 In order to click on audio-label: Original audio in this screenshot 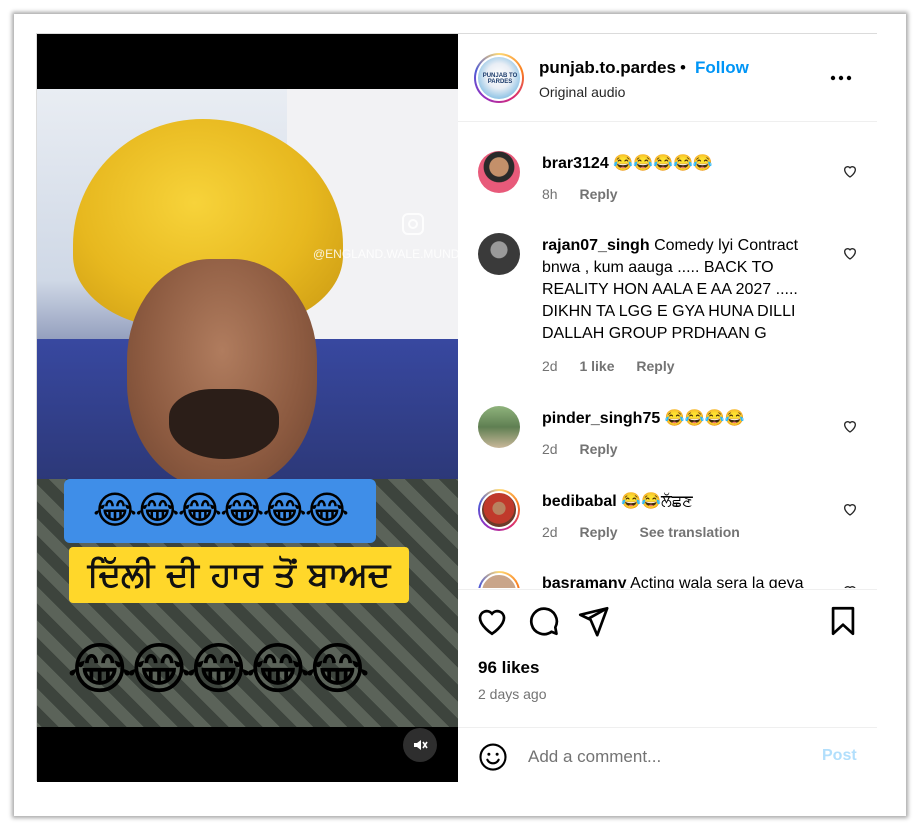, I will do `click(582, 92)`.